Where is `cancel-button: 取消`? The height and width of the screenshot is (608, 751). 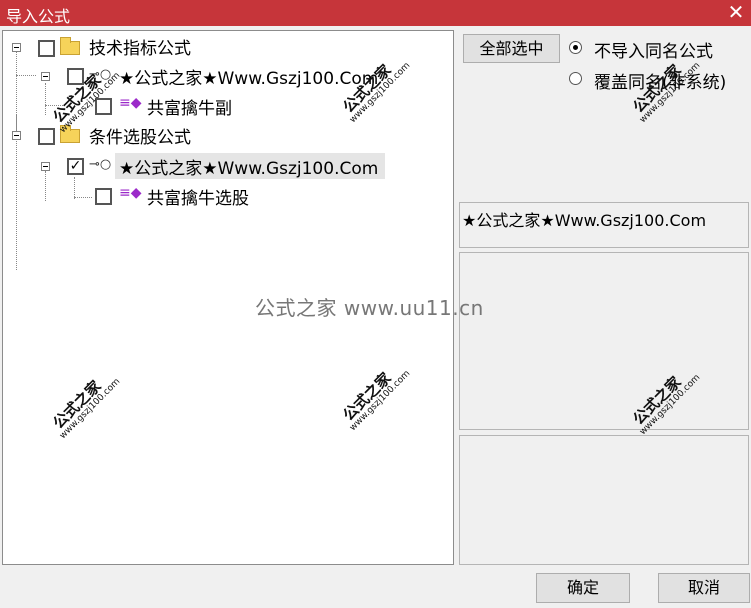
cancel-button: 取消 is located at coordinates (704, 588).